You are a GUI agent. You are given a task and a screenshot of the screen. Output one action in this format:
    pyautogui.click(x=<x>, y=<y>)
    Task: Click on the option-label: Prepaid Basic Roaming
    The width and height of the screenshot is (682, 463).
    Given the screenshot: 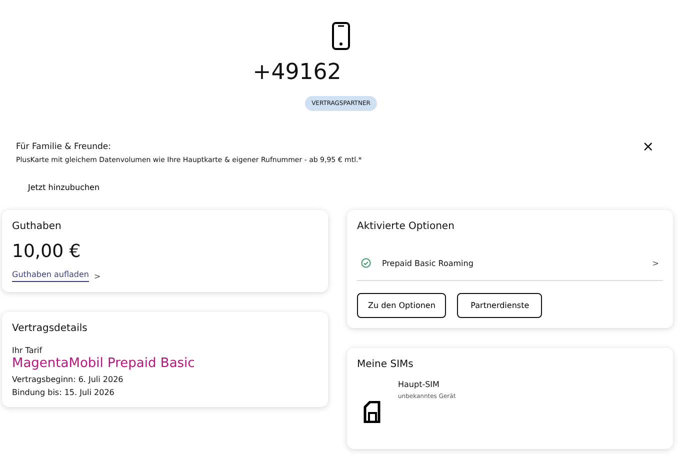 What is the action you would take?
    pyautogui.click(x=428, y=263)
    